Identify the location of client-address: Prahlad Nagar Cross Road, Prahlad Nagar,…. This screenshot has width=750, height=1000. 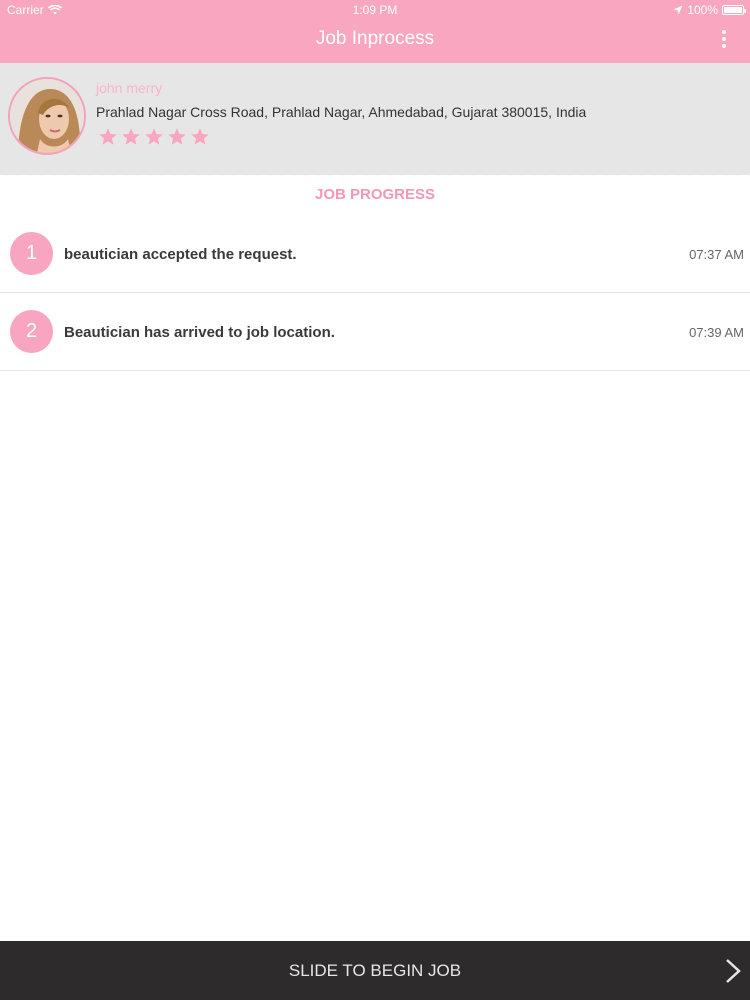
(341, 112).